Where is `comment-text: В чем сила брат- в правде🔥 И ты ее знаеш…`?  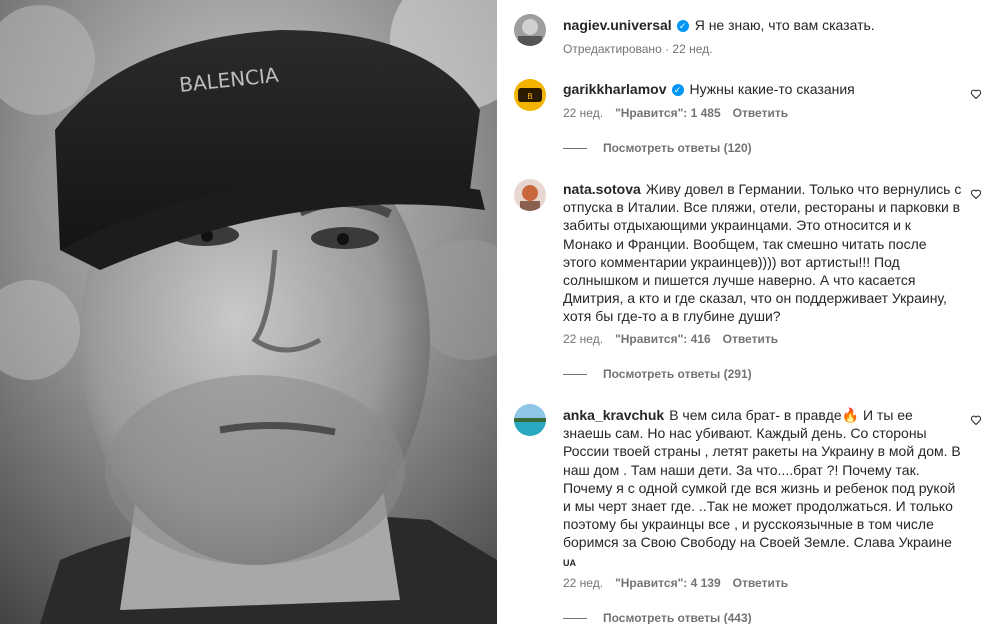
comment-text: В чем сила брат- в правде🔥 И ты ее знаеш… is located at coordinates (762, 479).